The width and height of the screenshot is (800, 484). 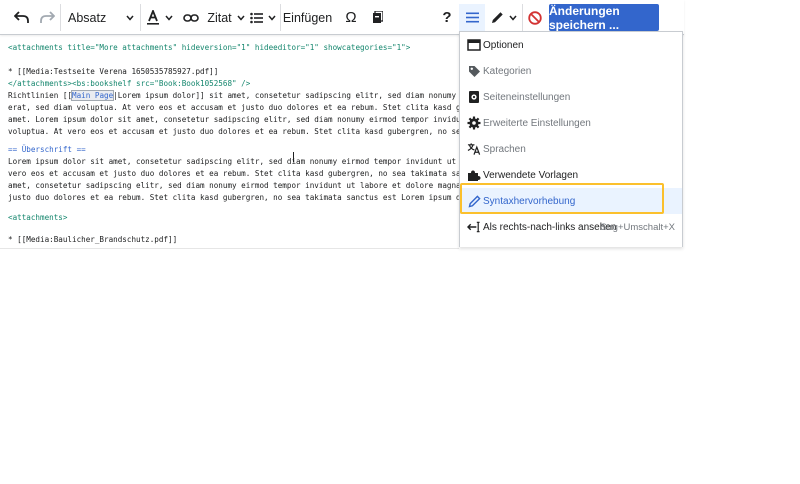 What do you see at coordinates (474, 97) in the screenshot?
I see `page-settings-icon` at bounding box center [474, 97].